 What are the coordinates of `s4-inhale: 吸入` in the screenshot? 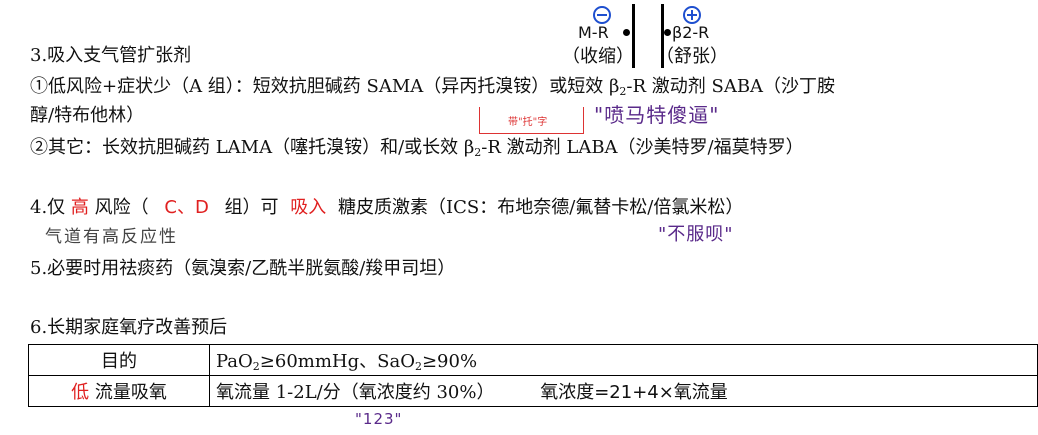 It's located at (308, 207).